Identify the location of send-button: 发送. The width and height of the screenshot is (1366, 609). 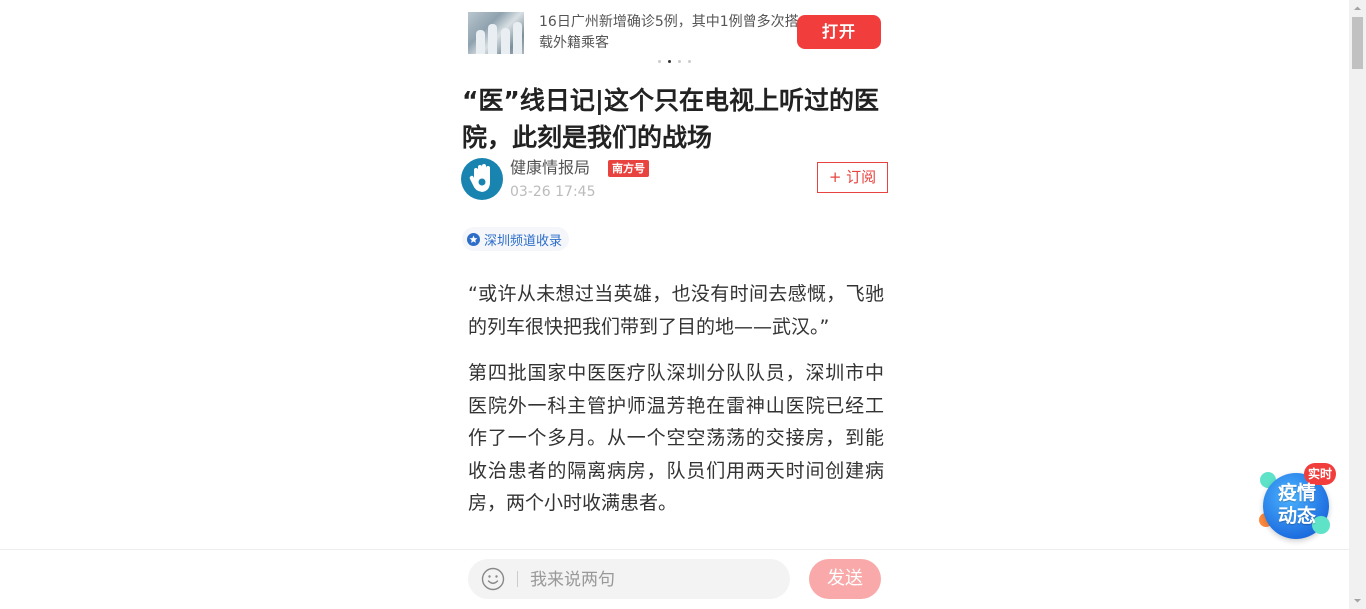
(845, 579).